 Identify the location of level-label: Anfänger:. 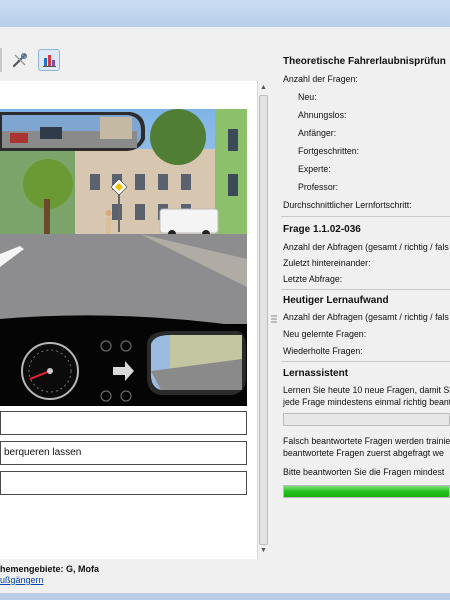
(317, 133).